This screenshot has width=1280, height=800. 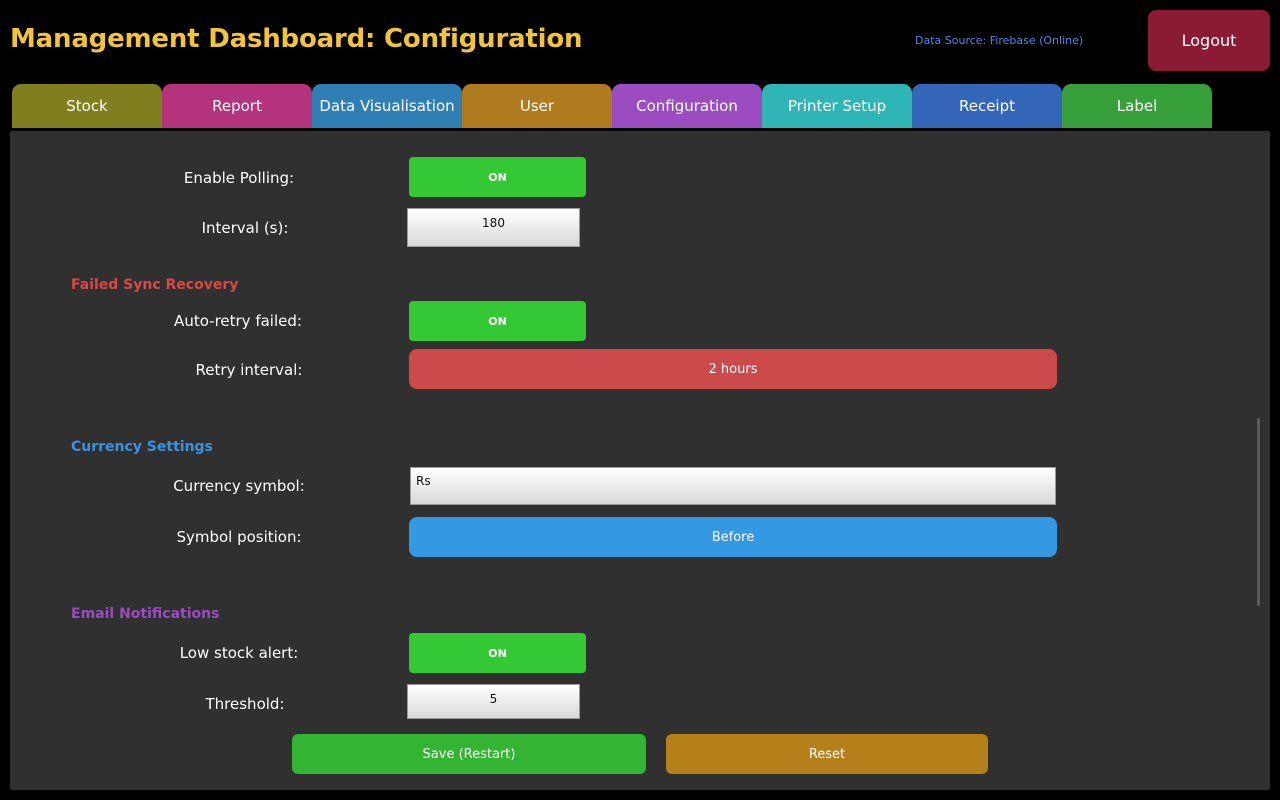 What do you see at coordinates (245, 704) in the screenshot?
I see `threshold-label: Threshold:` at bounding box center [245, 704].